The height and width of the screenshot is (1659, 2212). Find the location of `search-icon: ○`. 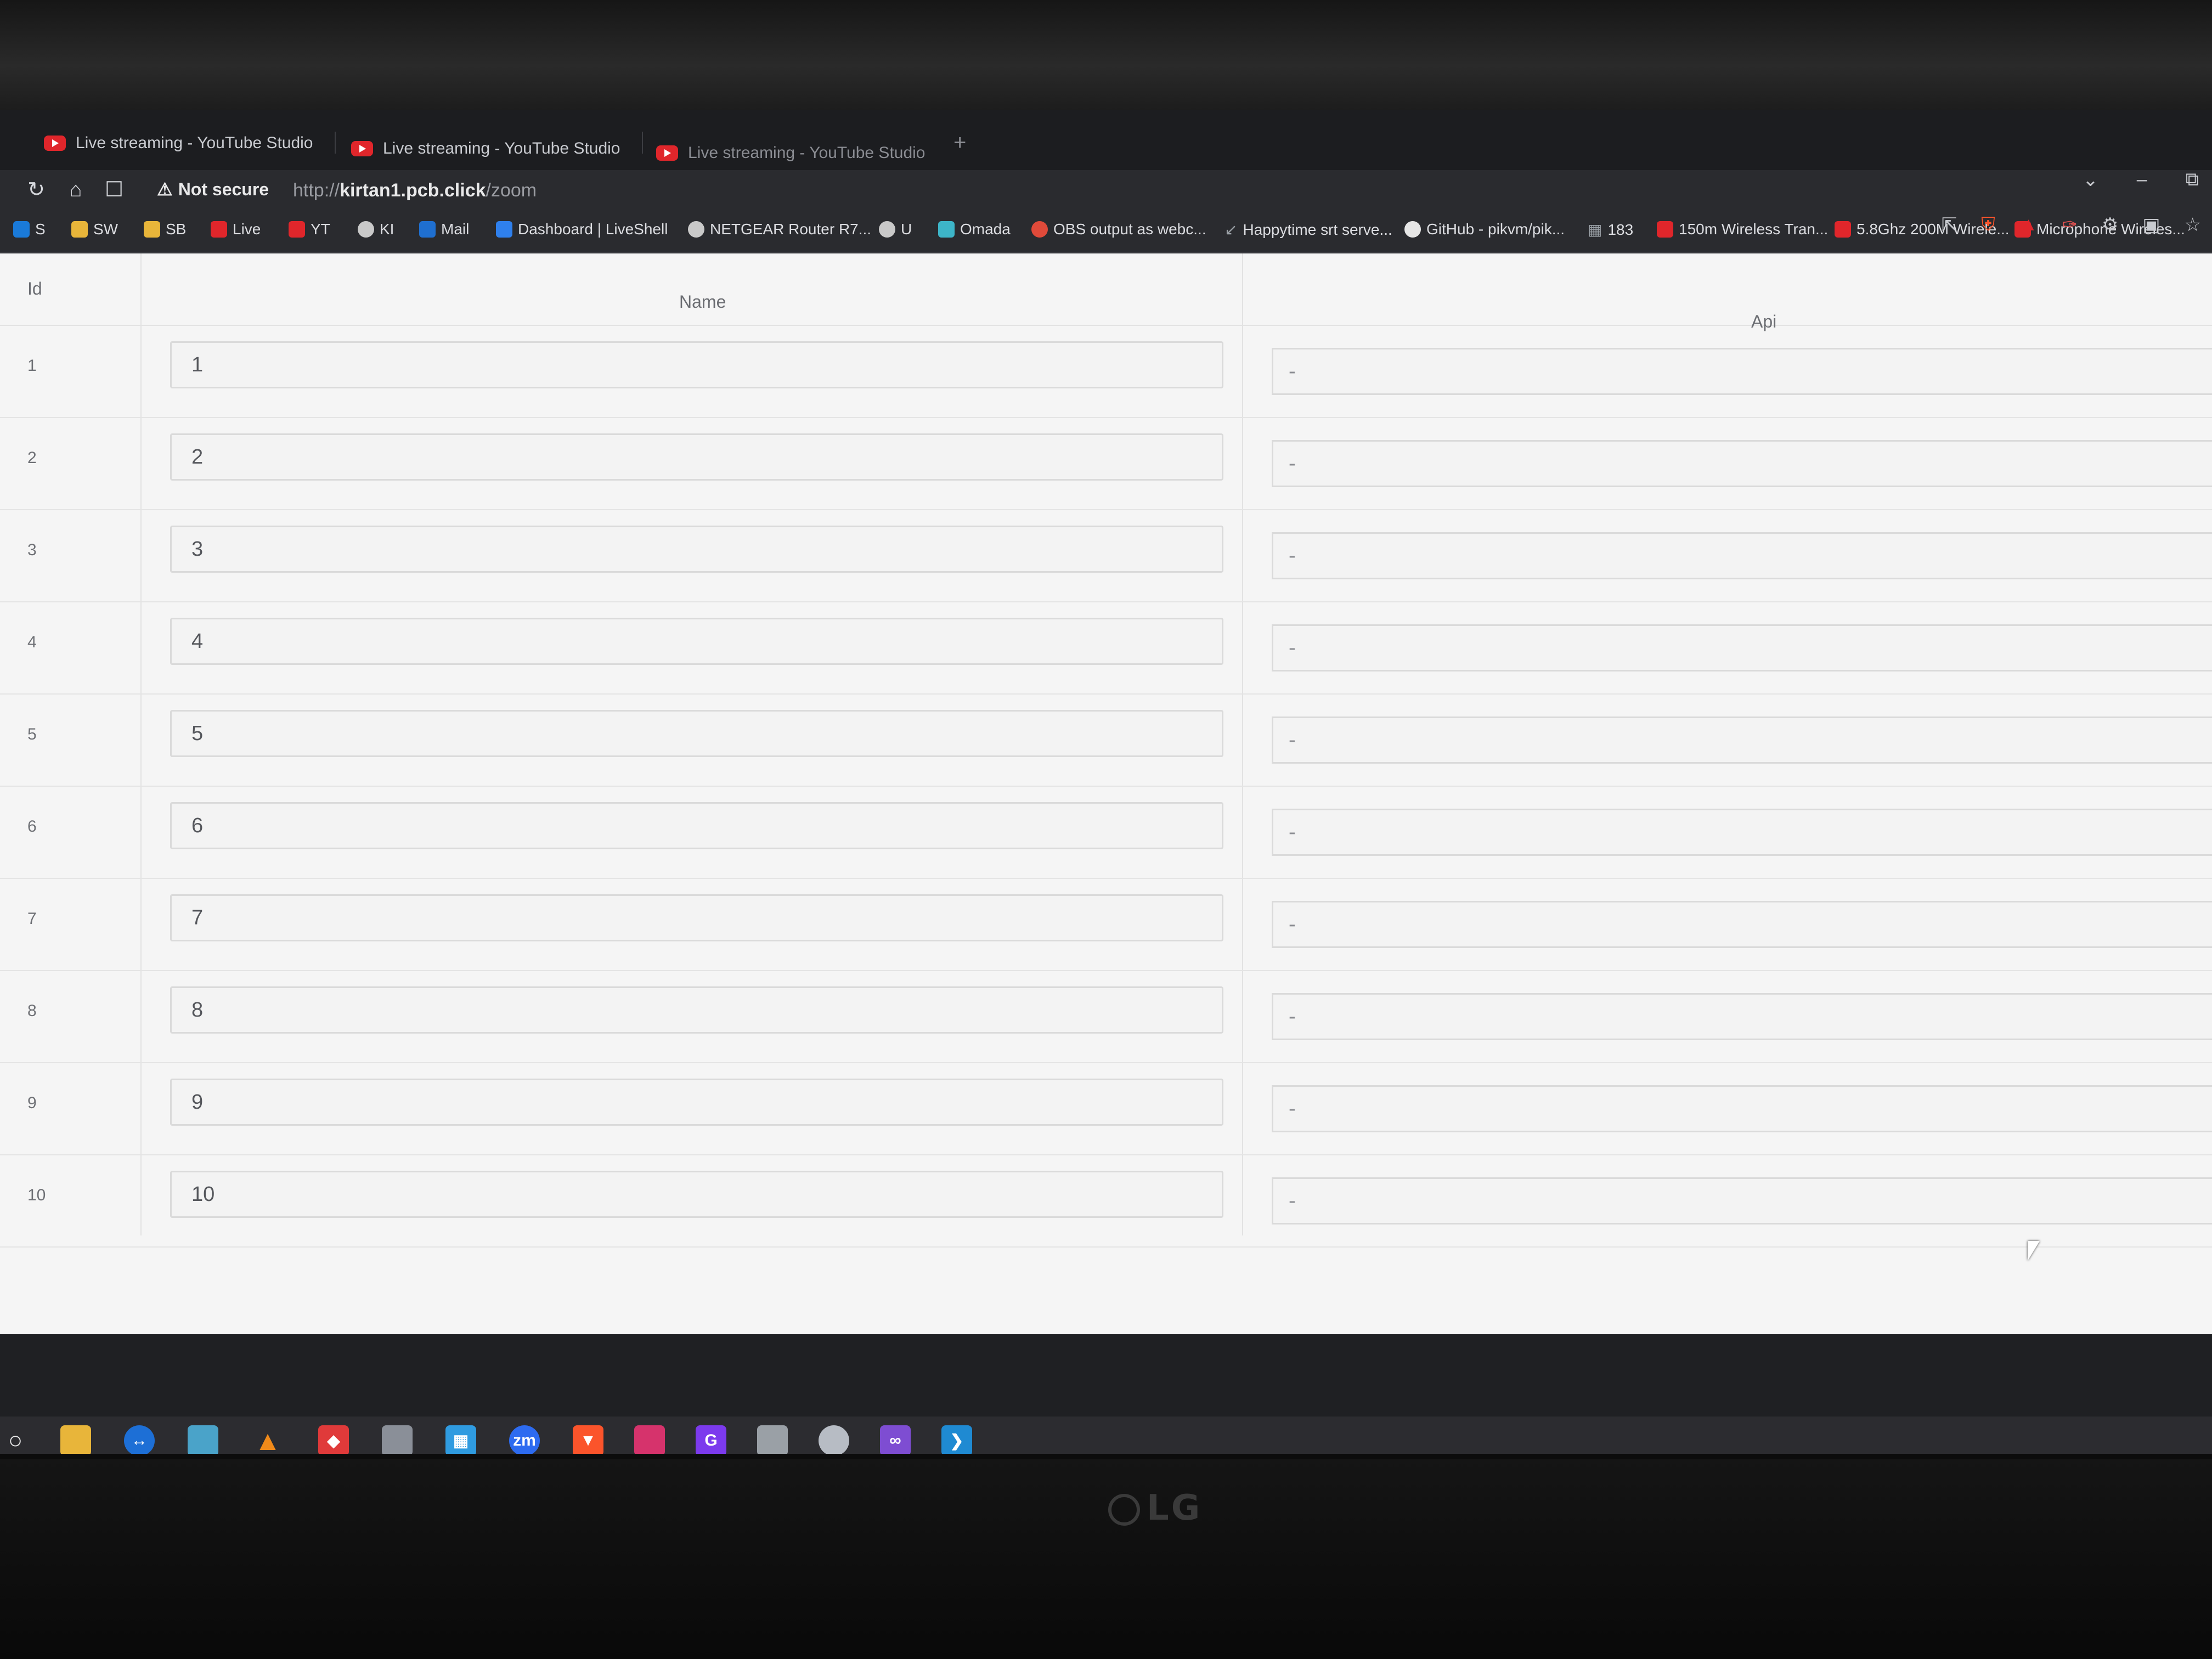

search-icon: ○ is located at coordinates (15, 1439).